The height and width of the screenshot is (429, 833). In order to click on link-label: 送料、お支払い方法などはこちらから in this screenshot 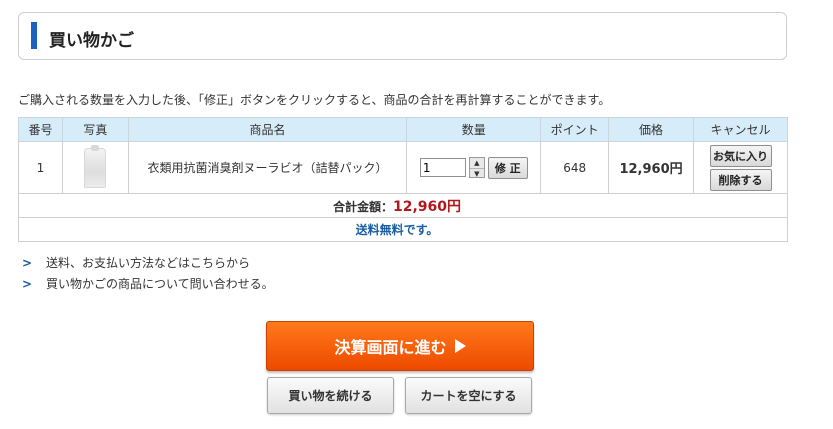, I will do `click(148, 262)`.